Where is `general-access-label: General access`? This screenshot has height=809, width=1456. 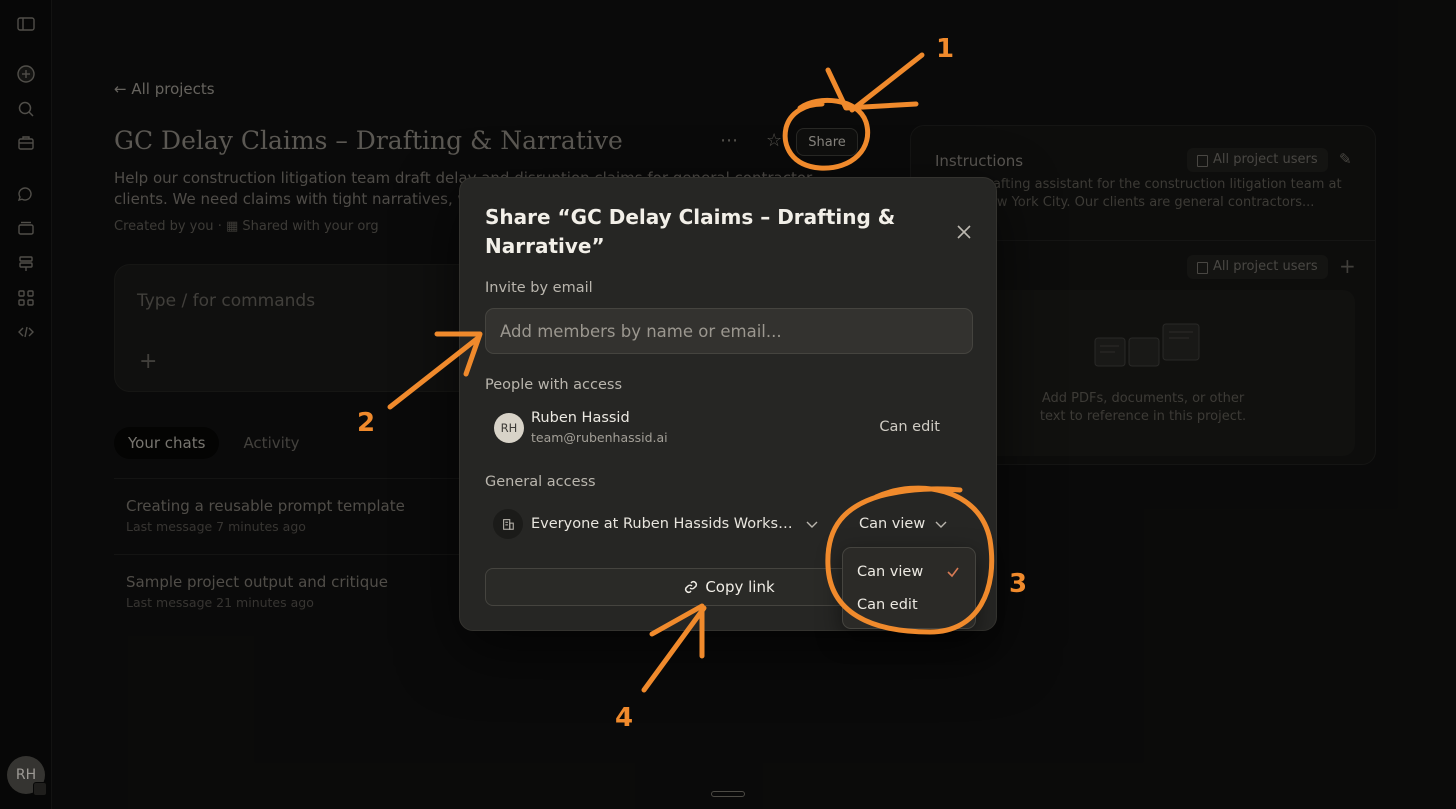
general-access-label: General access is located at coordinates (540, 482).